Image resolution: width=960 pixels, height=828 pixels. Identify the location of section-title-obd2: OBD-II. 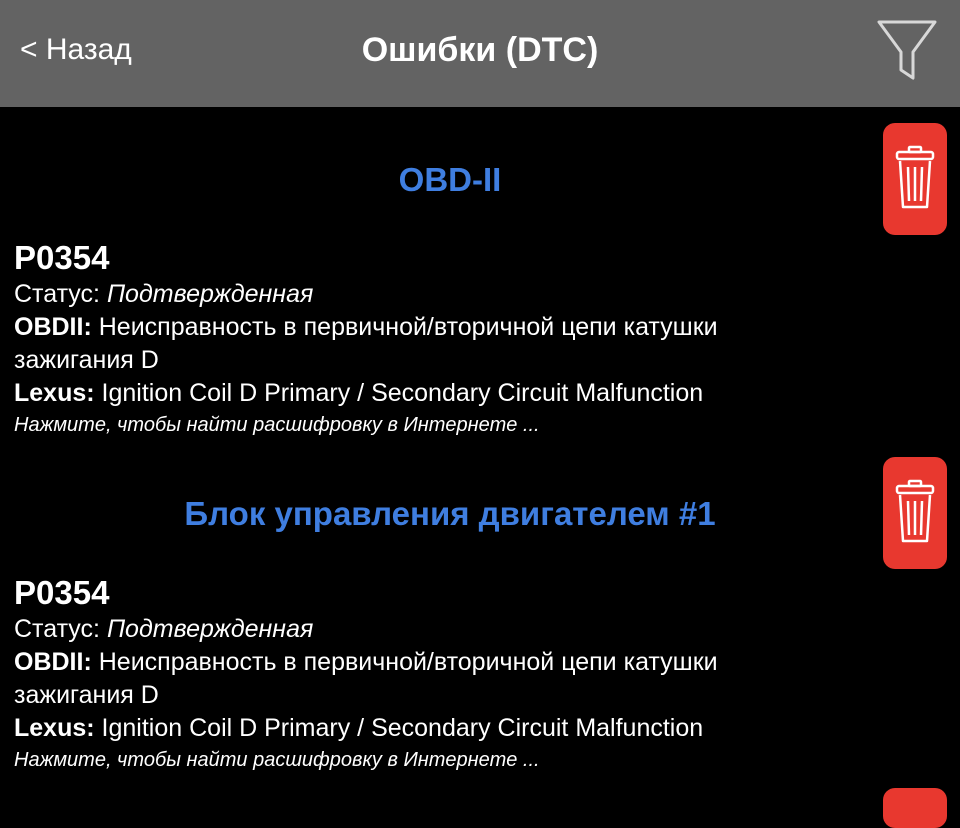
(450, 179).